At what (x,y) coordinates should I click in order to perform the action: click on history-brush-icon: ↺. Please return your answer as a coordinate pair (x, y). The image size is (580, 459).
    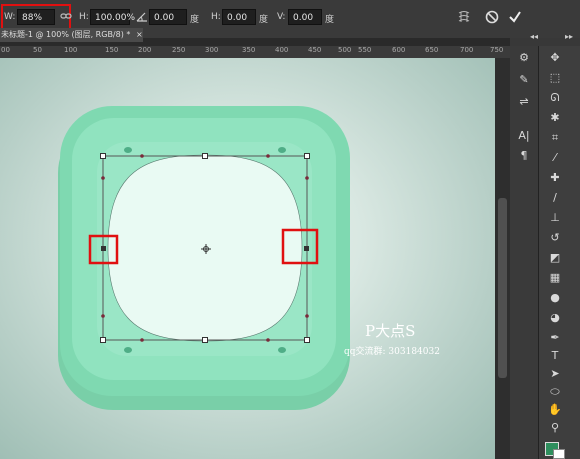
    Looking at the image, I should click on (555, 238).